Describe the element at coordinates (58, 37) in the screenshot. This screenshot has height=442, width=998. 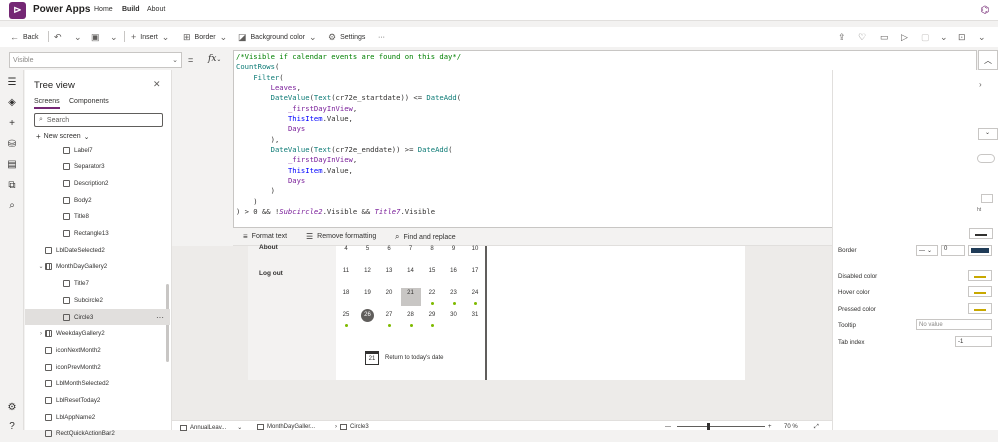
I see `undo-button: ↶` at that location.